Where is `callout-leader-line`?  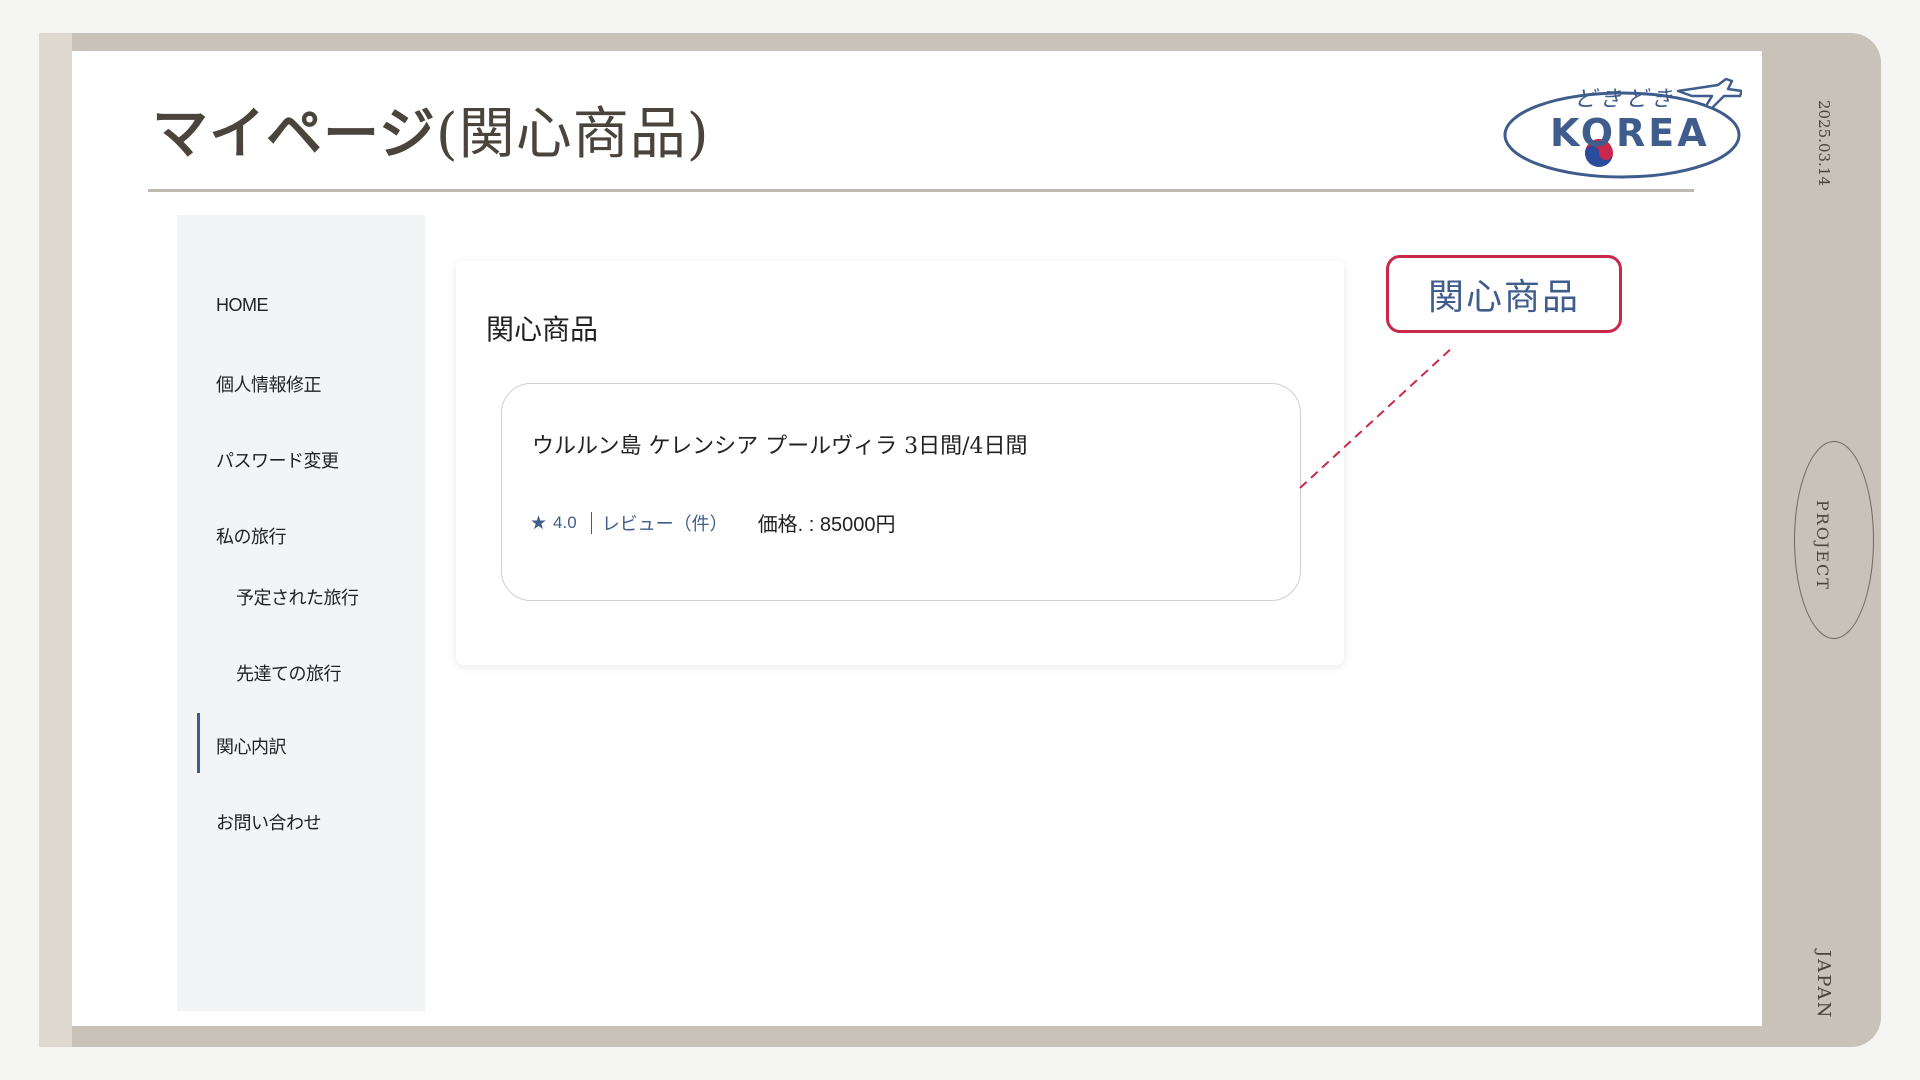 callout-leader-line is located at coordinates (1377, 417).